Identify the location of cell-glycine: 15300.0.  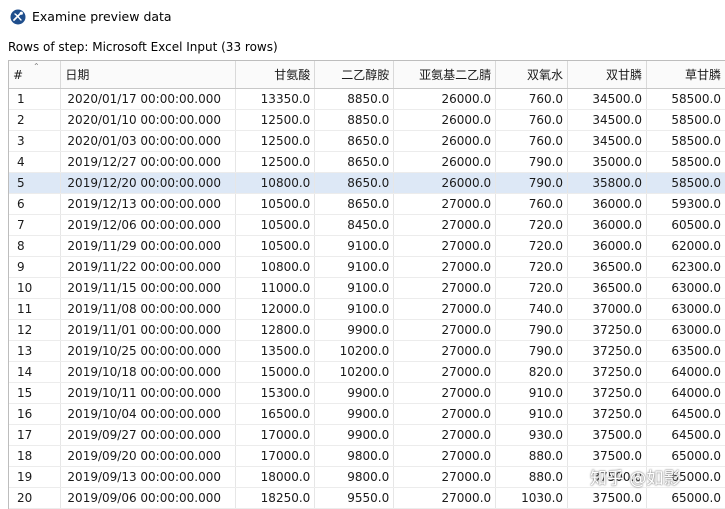
(275, 393).